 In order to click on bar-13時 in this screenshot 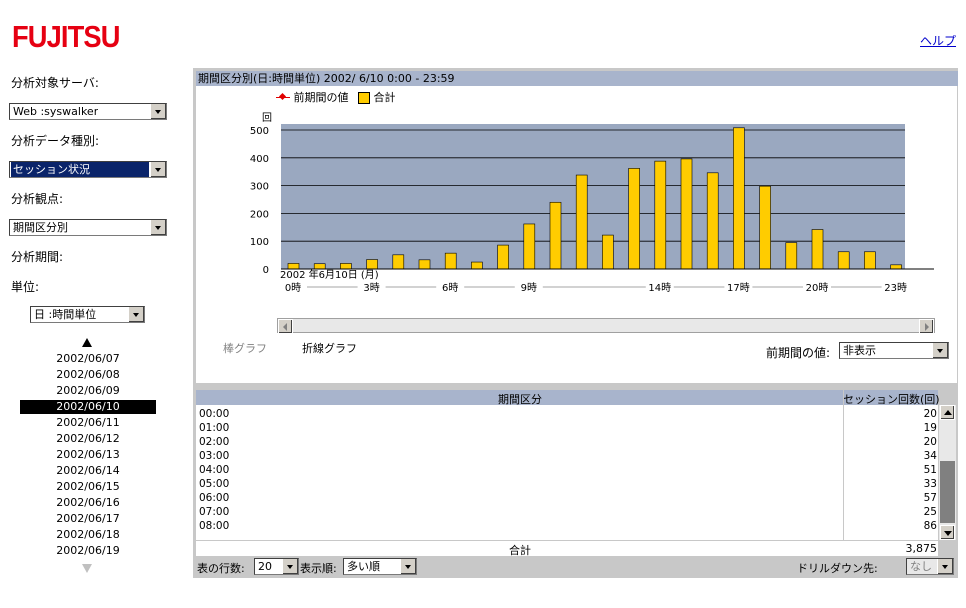, I will do `click(634, 219)`.